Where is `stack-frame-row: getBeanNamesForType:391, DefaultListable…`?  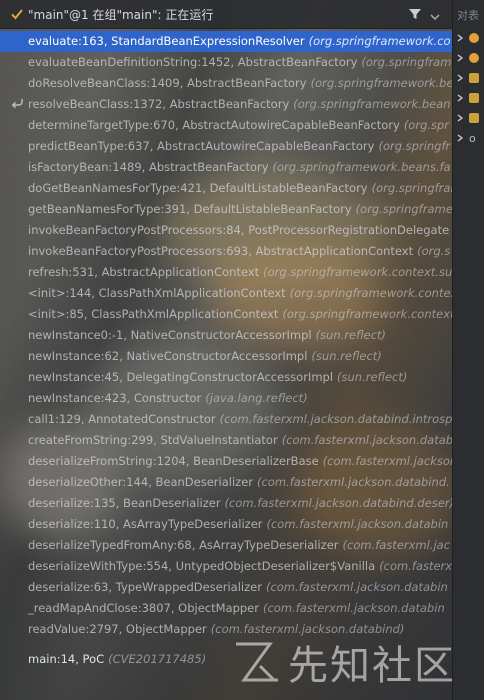
stack-frame-row: getBeanNamesForType:391, DefaultListable… is located at coordinates (226, 209).